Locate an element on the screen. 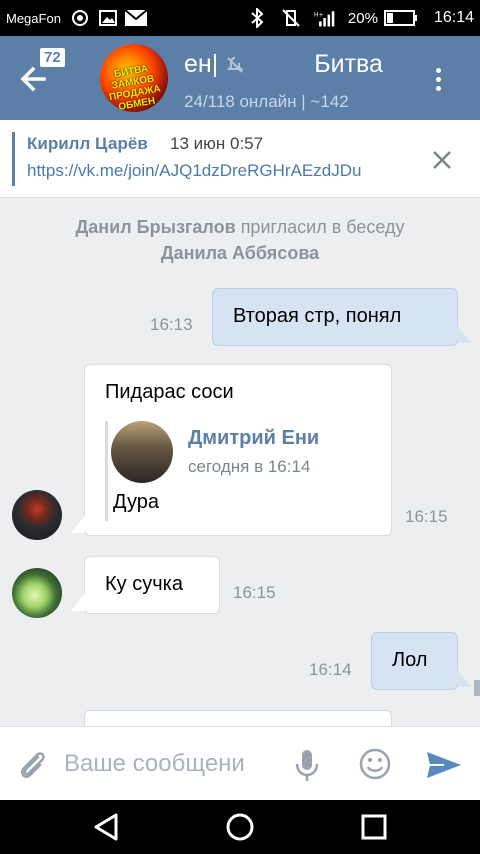 The height and width of the screenshot is (854, 480). message-bubble-outgoing: Вторая стр, понял is located at coordinates (341, 317).